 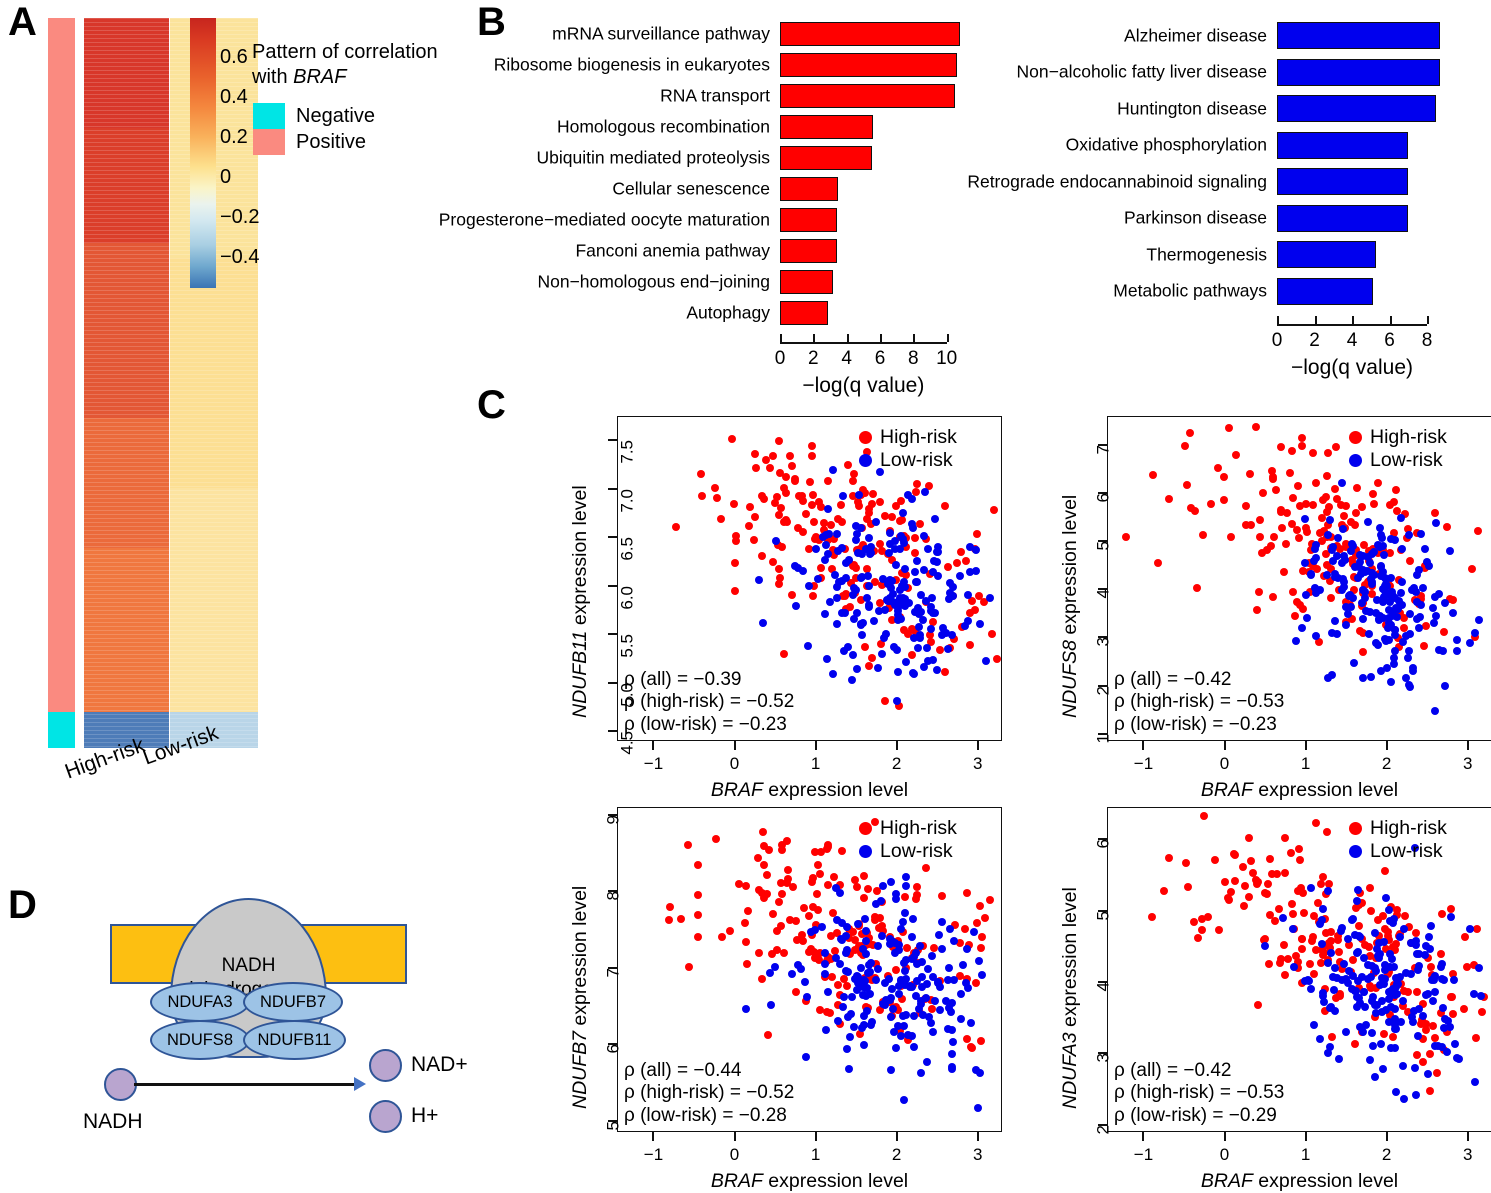 I want to click on panel-letter-b: B, so click(x=491, y=22).